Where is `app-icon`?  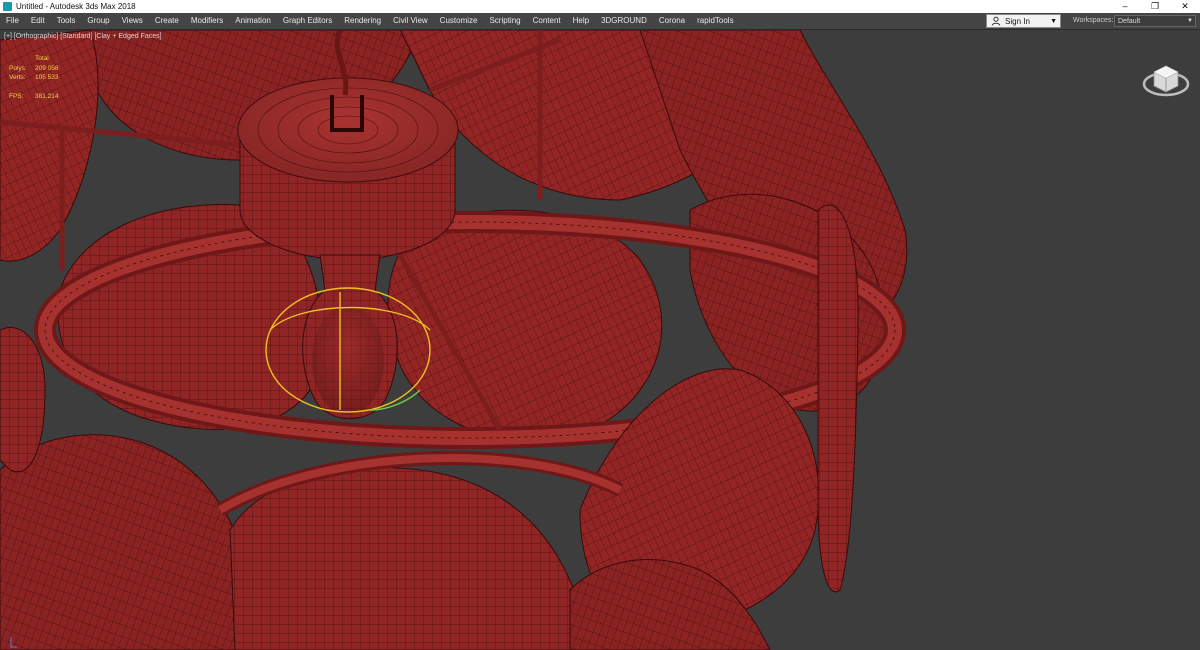 app-icon is located at coordinates (7, 6).